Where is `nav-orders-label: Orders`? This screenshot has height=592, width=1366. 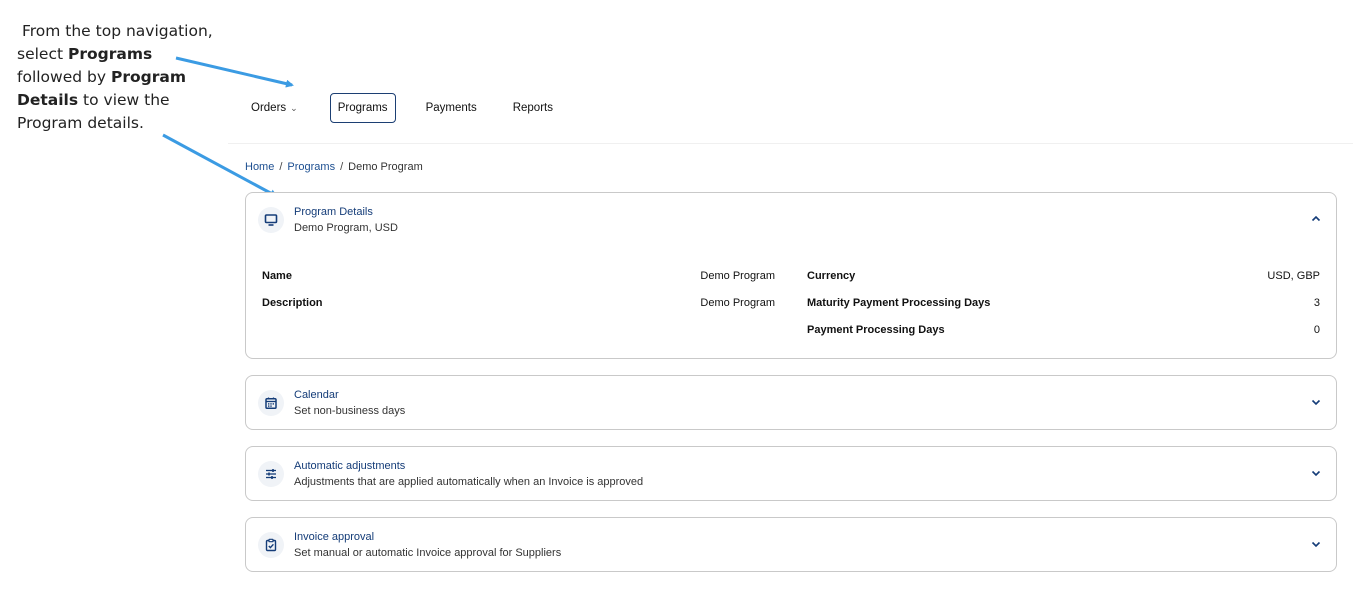 nav-orders-label: Orders is located at coordinates (269, 108).